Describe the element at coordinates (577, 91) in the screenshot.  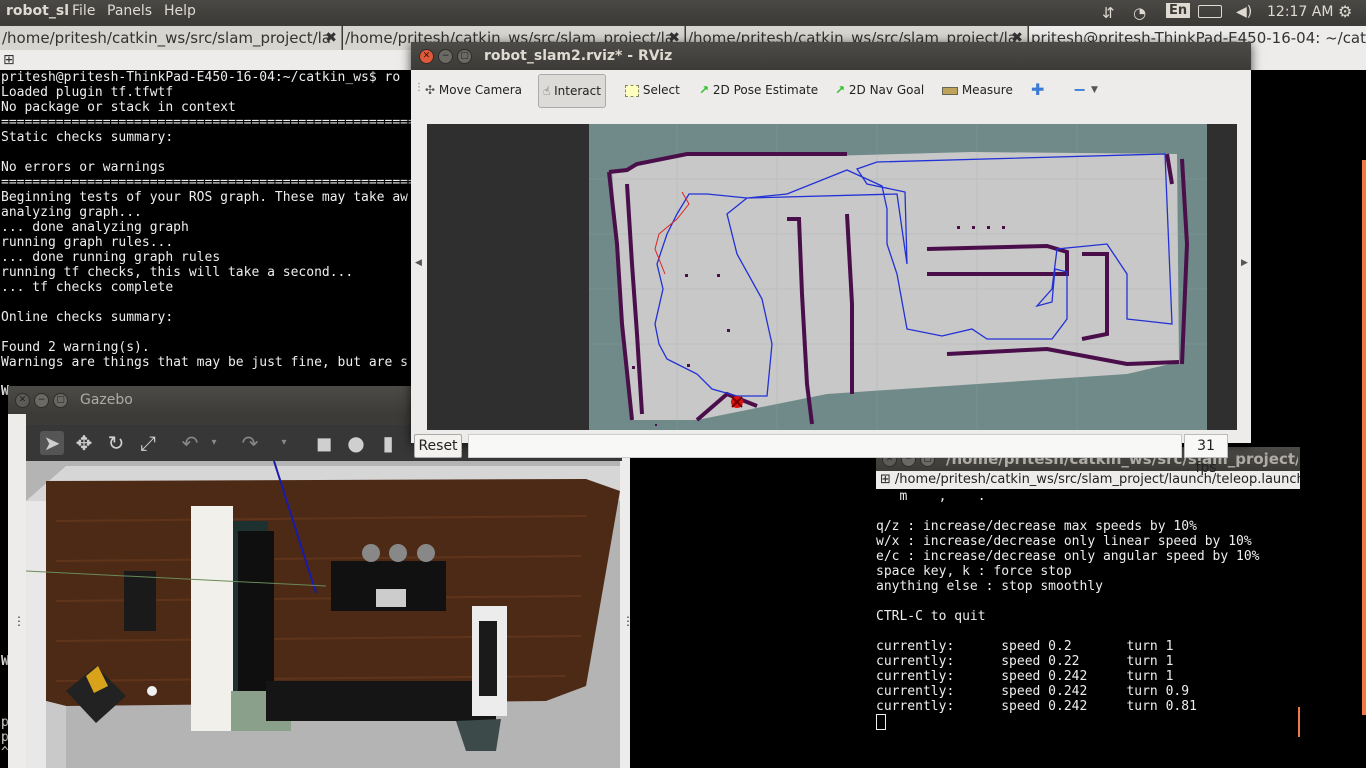
I see `tool-label: Interact` at that location.